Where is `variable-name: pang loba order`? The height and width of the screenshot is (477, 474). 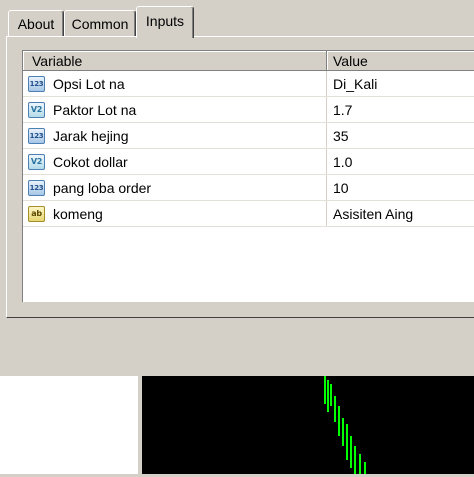
variable-name: pang loba order is located at coordinates (102, 188).